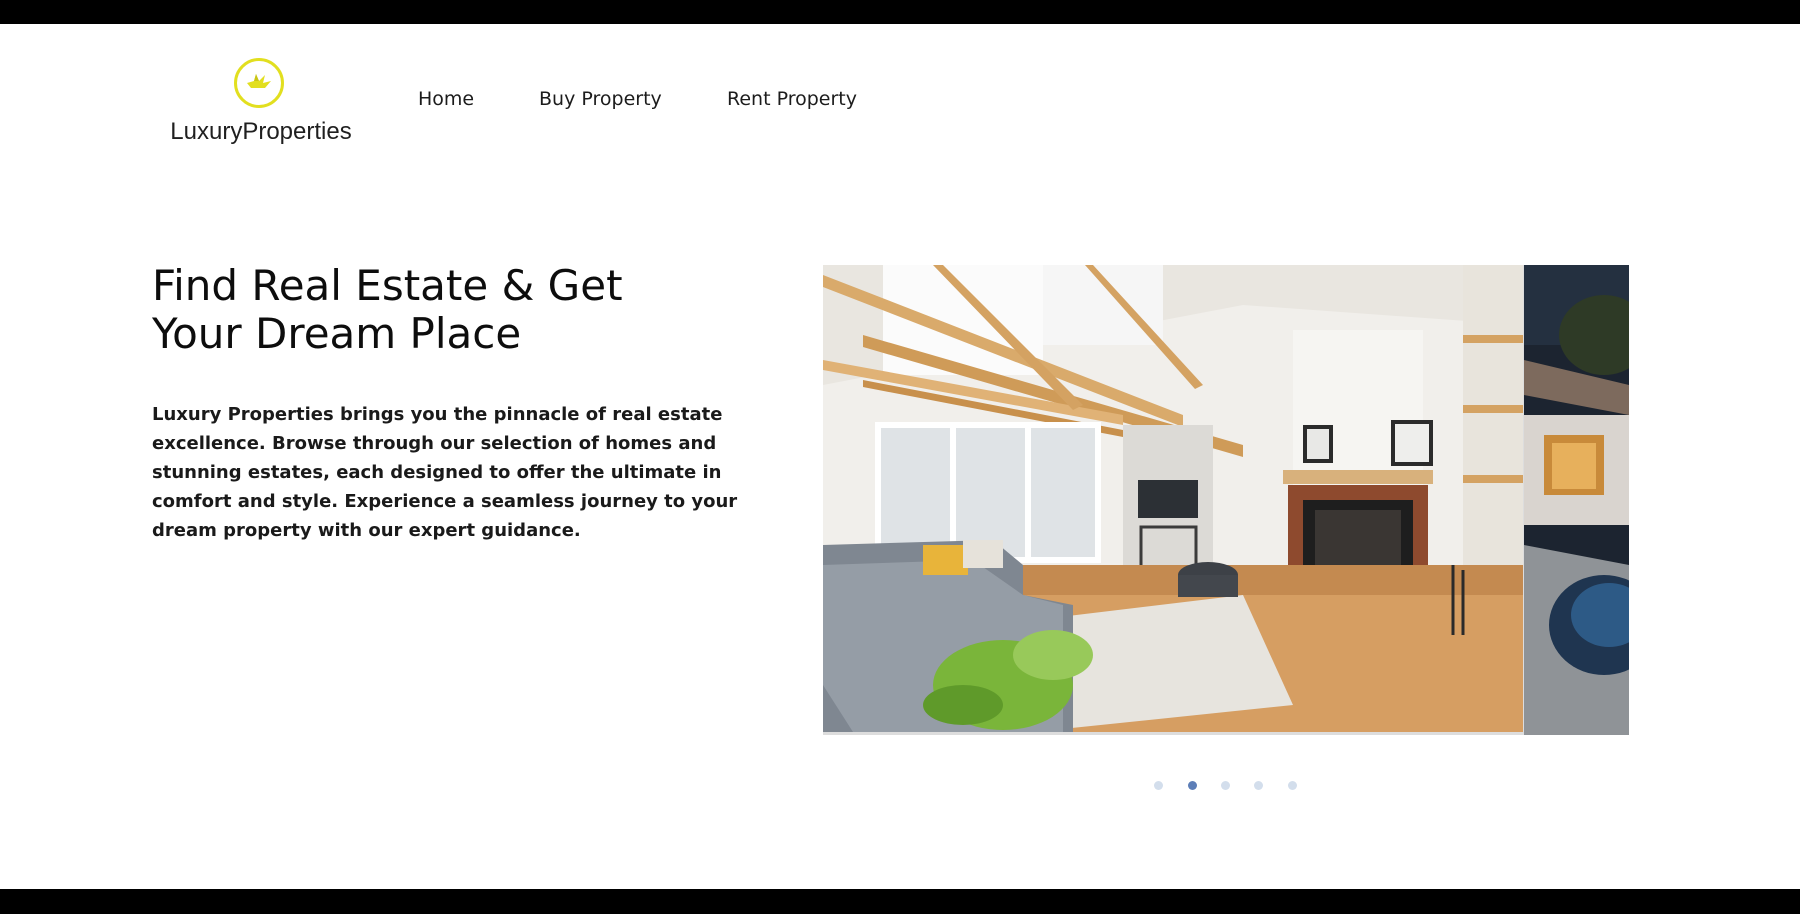 Image resolution: width=1800 pixels, height=914 pixels. What do you see at coordinates (1192, 785) in the screenshot?
I see `carousel-dot-2-active` at bounding box center [1192, 785].